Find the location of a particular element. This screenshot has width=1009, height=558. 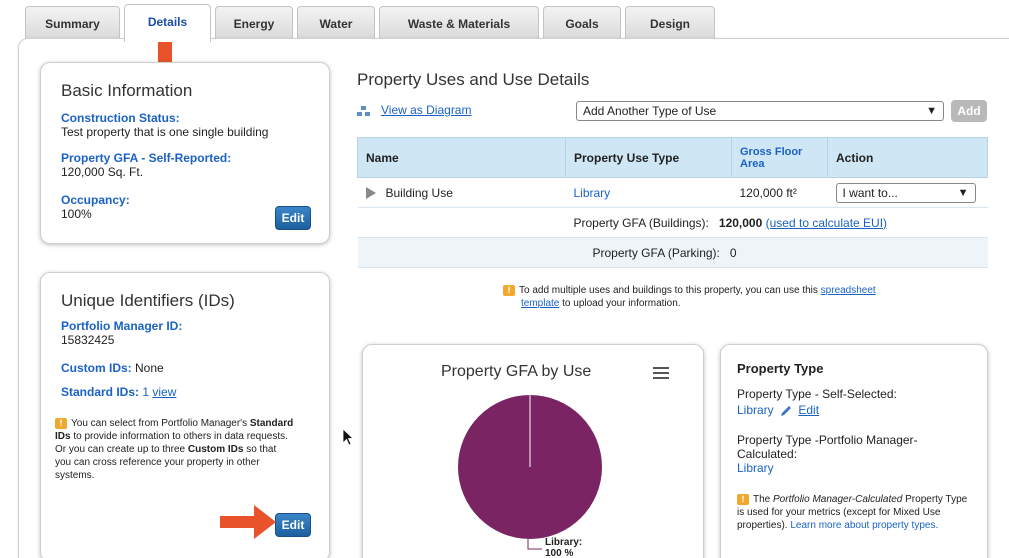

pie-leader-line is located at coordinates (534, 544).